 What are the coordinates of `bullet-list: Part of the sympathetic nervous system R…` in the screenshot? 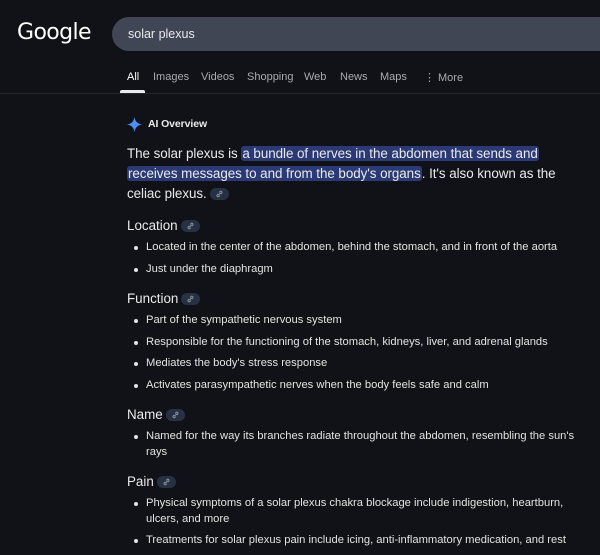 It's located at (357, 353).